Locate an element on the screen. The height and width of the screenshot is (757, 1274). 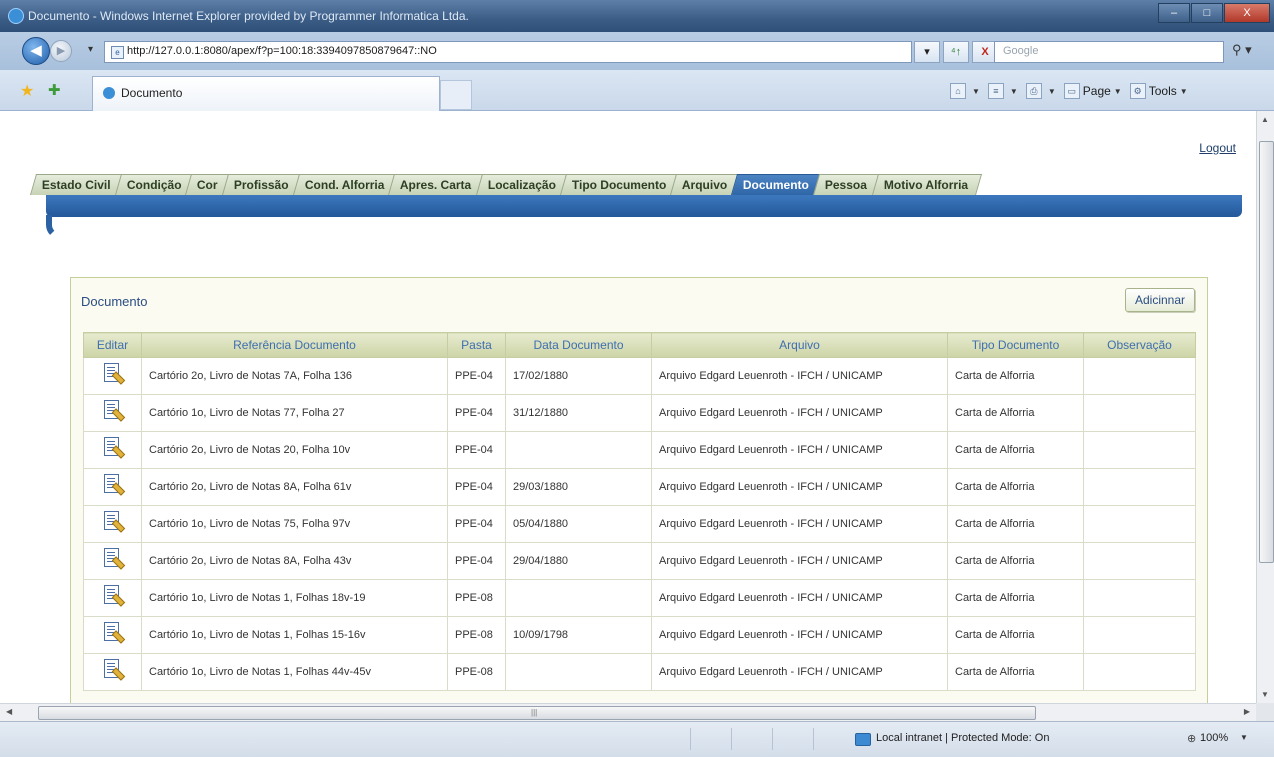
zoom-dropdown-icon: ▼ is located at coordinates (1244, 737).